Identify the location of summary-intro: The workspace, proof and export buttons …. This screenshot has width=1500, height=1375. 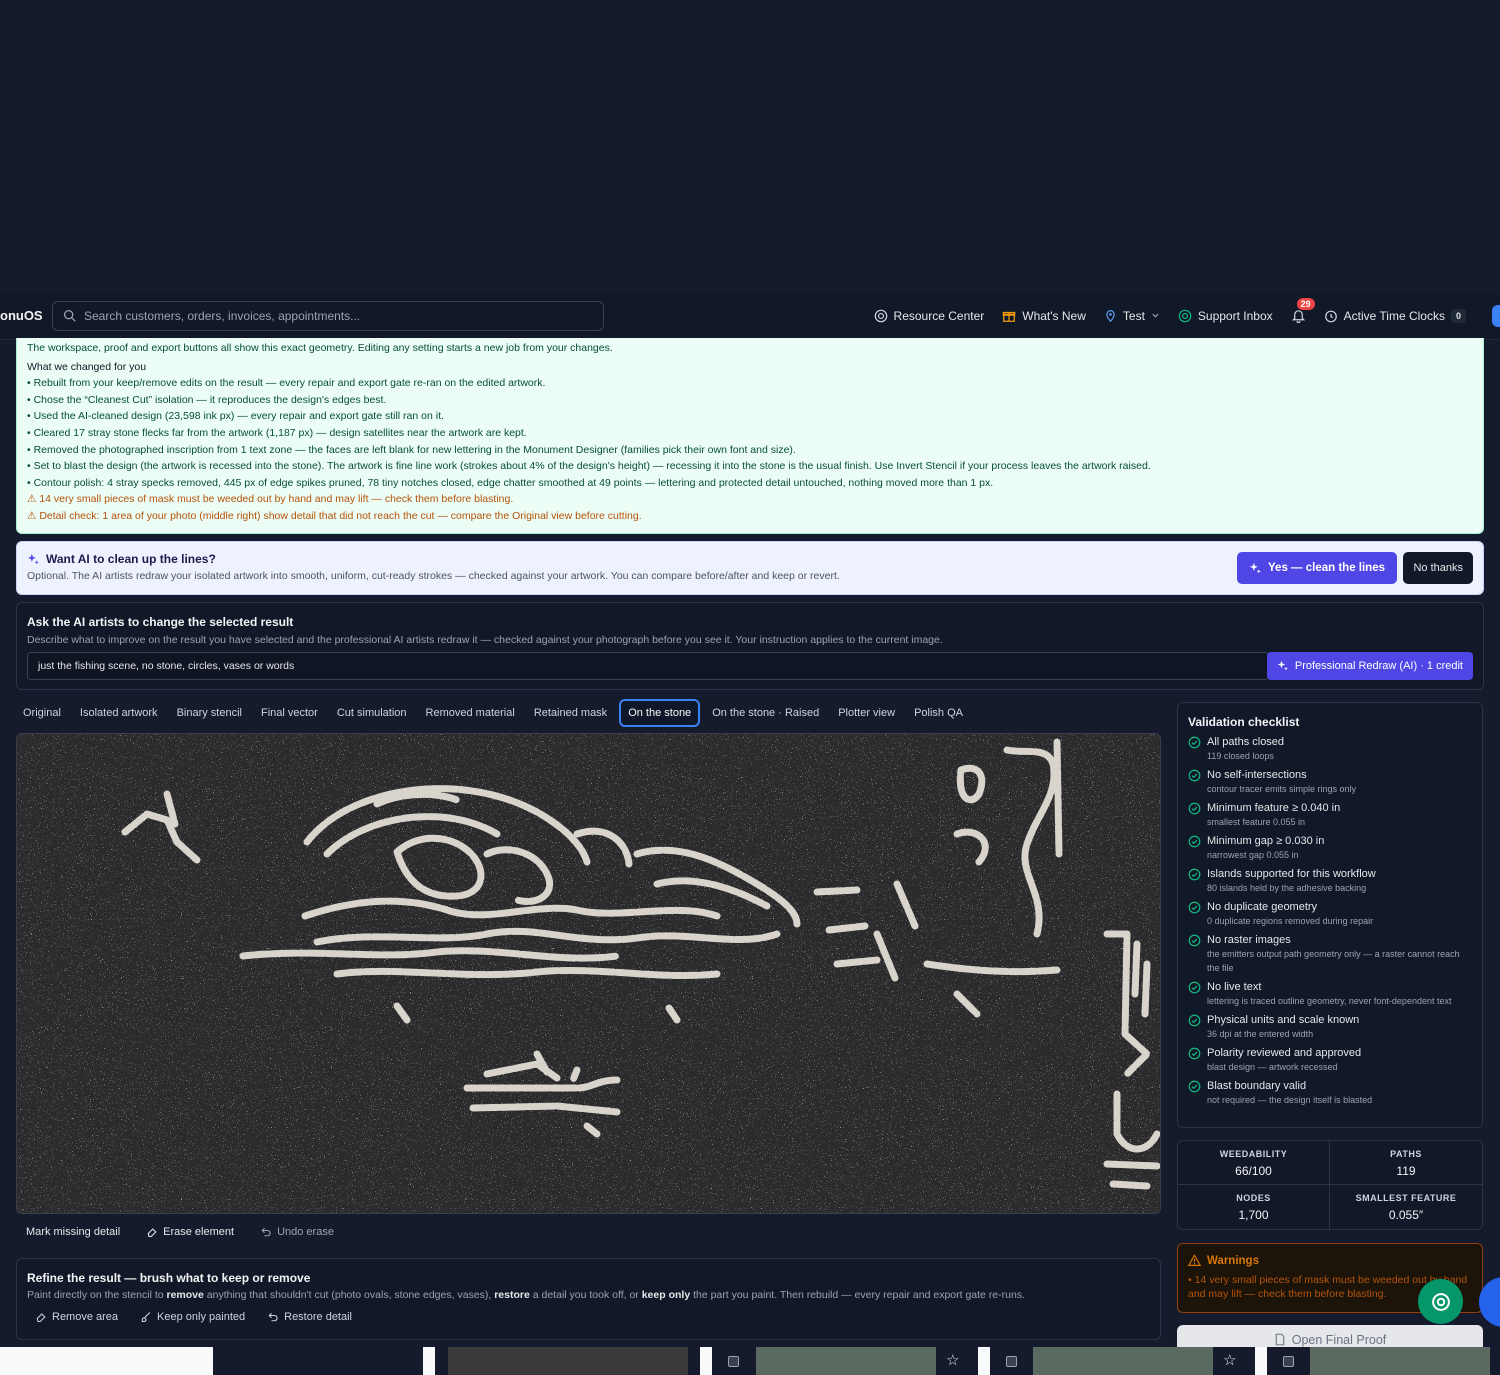
(320, 348).